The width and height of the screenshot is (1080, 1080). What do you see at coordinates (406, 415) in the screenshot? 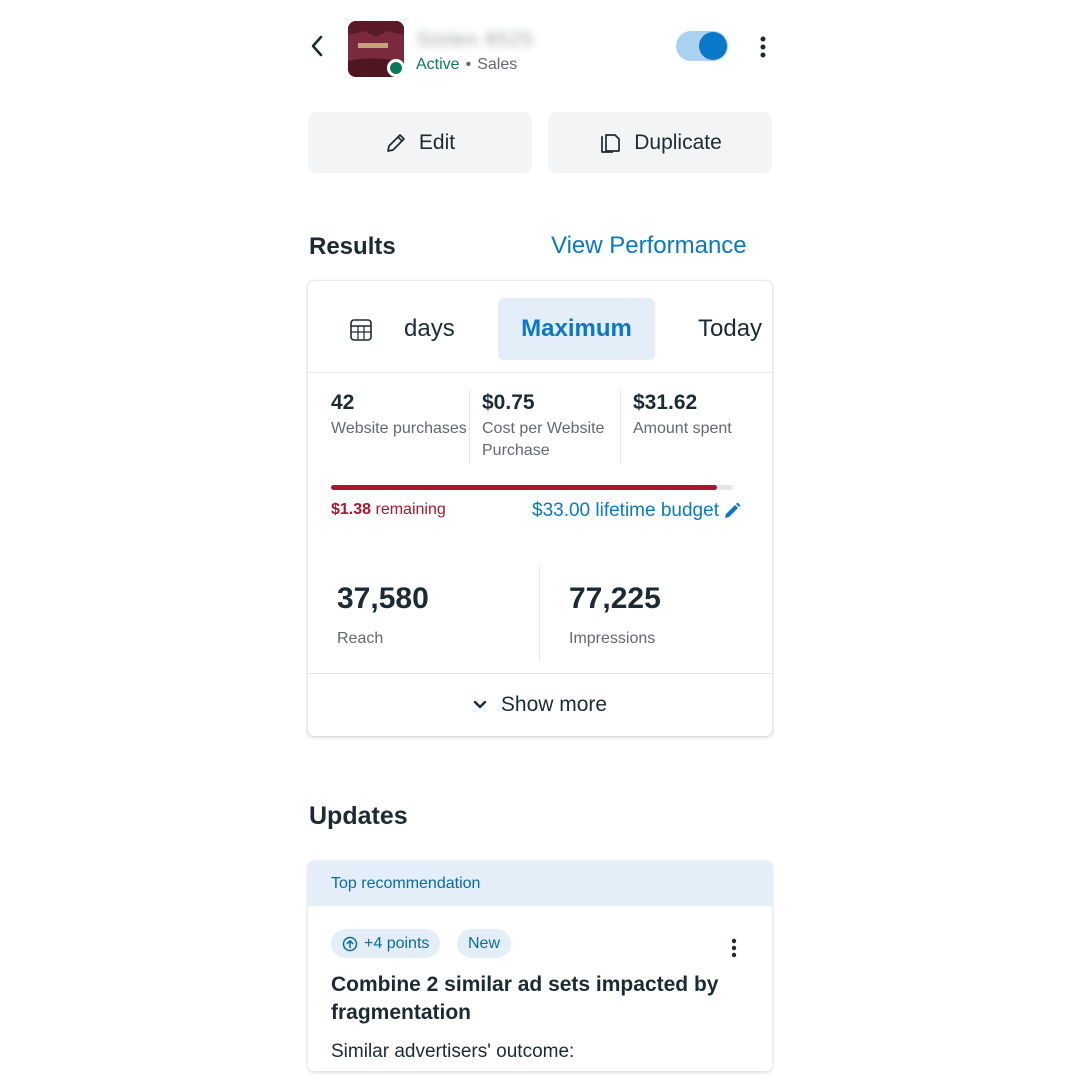
I see `metric-website-purchases: 42 Website purchases` at bounding box center [406, 415].